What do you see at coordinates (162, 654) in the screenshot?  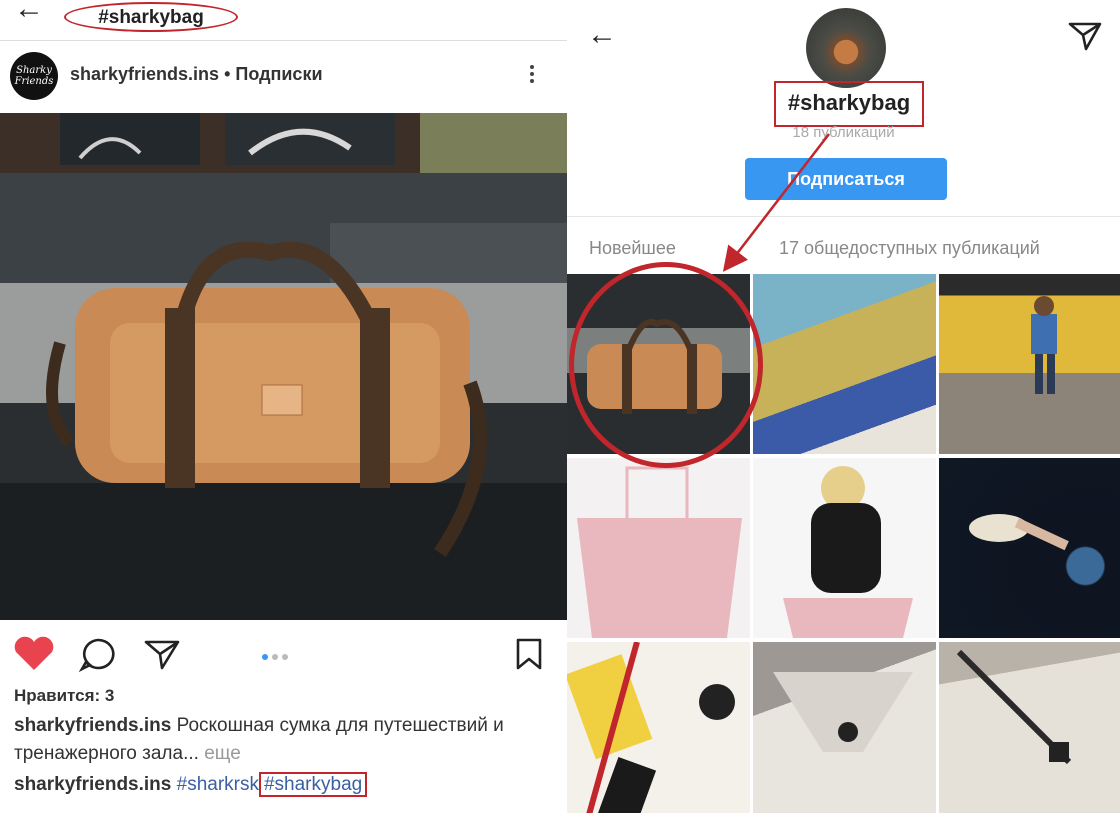 I see `share-icon` at bounding box center [162, 654].